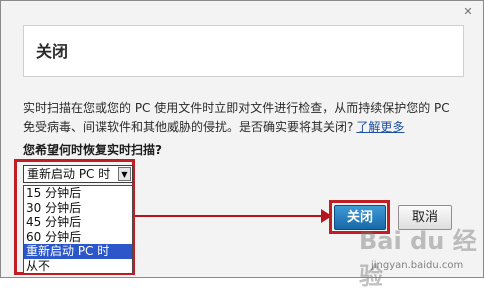 This screenshot has width=484, height=291. What do you see at coordinates (78, 266) in the screenshot?
I see `option-never: 从不` at bounding box center [78, 266].